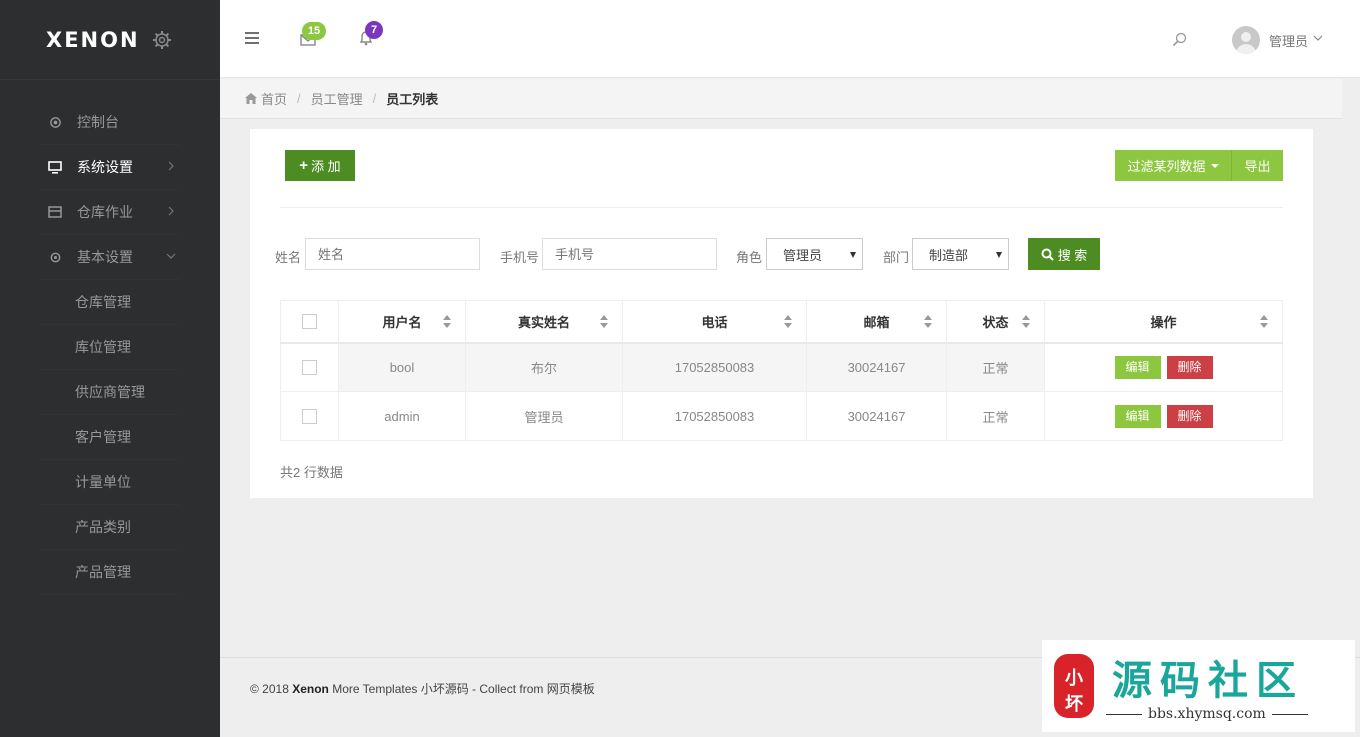 The height and width of the screenshot is (737, 1360). I want to click on name-label: 姓名, so click(288, 257).